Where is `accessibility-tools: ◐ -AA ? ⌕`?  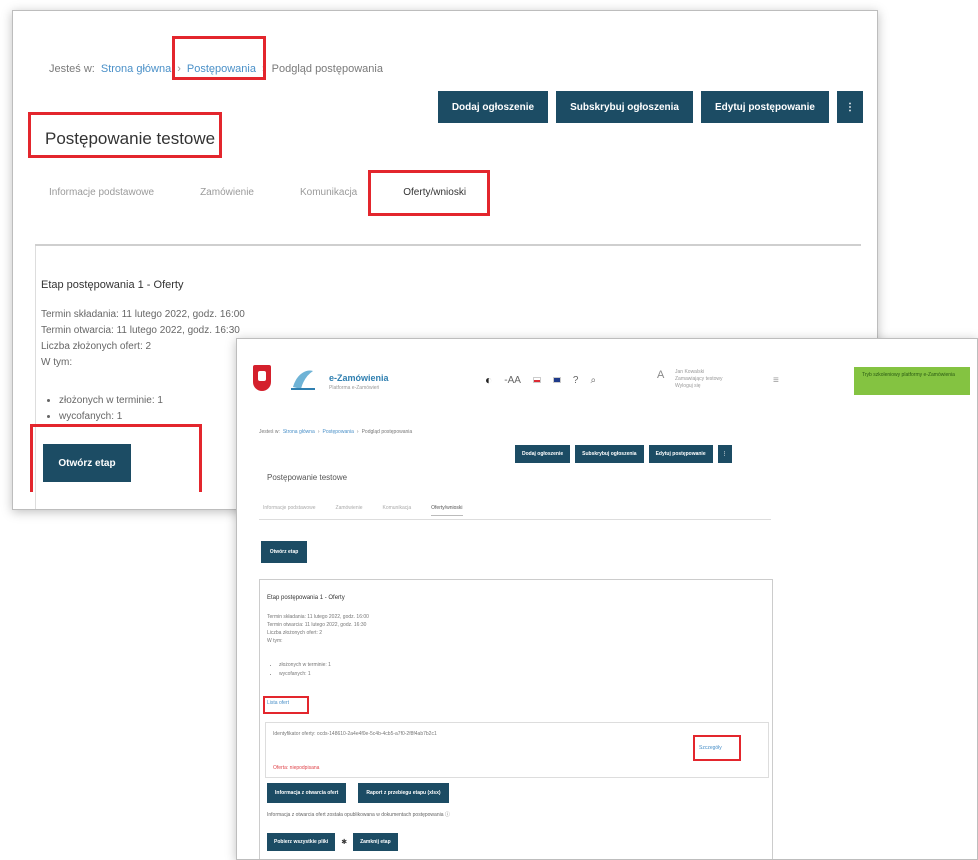
accessibility-tools: ◐ -AA ? ⌕ is located at coordinates (540, 380).